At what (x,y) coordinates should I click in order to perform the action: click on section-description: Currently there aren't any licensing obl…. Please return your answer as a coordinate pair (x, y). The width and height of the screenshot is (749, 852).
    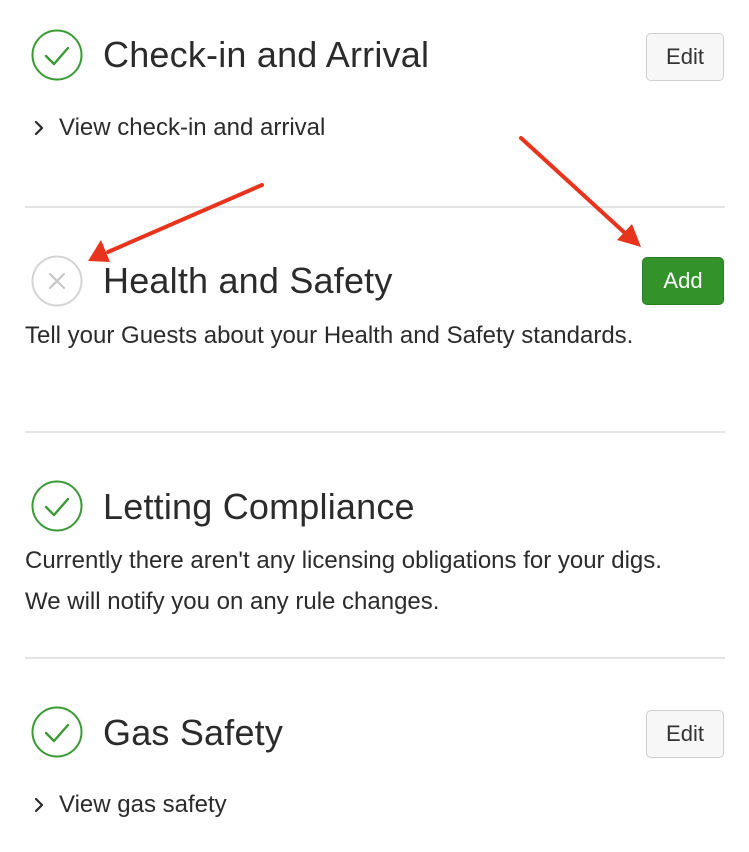
    Looking at the image, I should click on (343, 581).